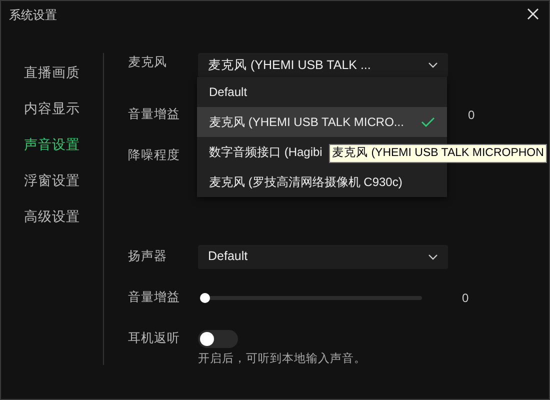  Describe the element at coordinates (205, 297) in the screenshot. I see `slider-thumb` at that location.